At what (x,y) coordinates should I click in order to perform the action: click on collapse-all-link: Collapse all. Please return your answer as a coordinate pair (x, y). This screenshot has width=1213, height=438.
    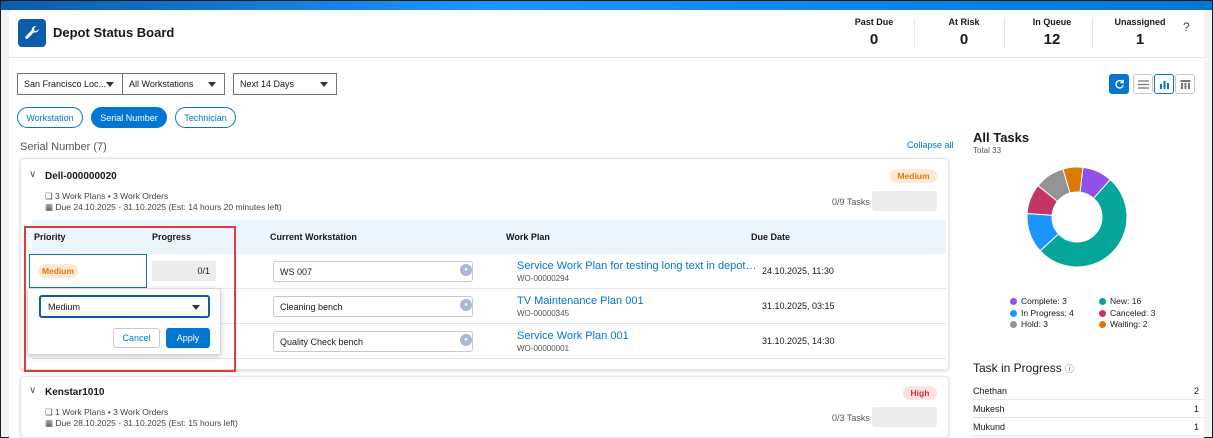
    Looking at the image, I should click on (930, 145).